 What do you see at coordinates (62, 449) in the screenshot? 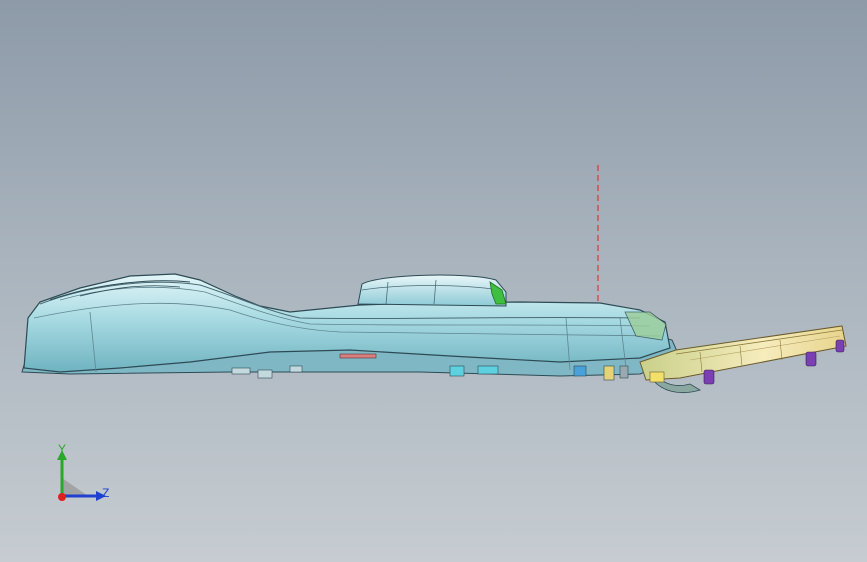
I see `y-axis-label: Y` at bounding box center [62, 449].